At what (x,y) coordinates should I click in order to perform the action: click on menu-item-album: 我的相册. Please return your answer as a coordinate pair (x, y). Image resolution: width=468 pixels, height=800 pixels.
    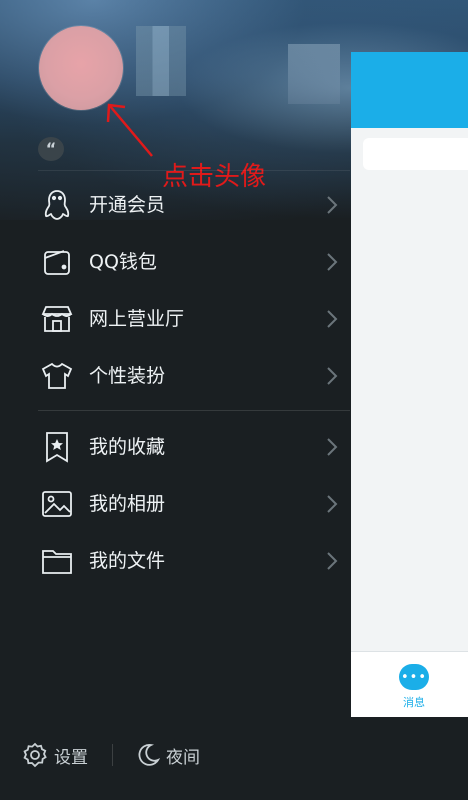
    Looking at the image, I should click on (175, 504).